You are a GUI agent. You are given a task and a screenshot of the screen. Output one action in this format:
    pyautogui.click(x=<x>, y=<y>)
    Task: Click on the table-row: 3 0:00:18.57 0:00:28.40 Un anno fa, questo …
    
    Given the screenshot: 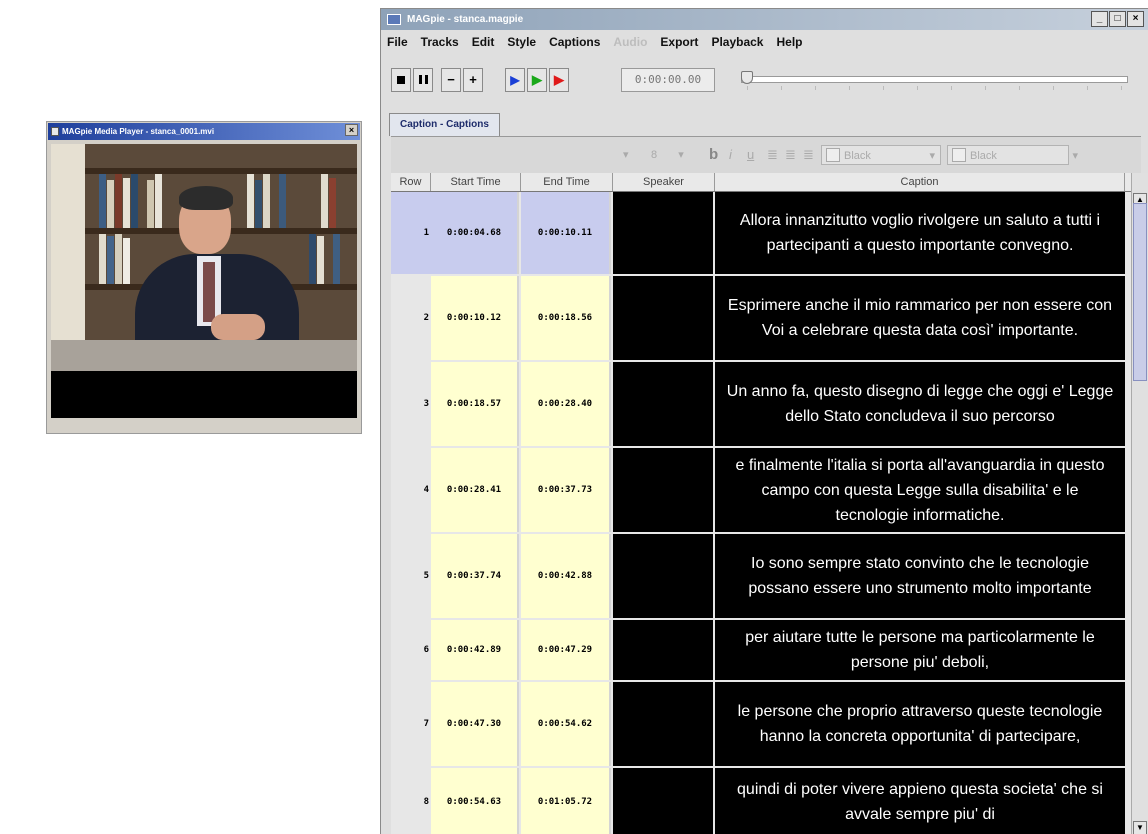 What is the action you would take?
    pyautogui.click(x=761, y=405)
    